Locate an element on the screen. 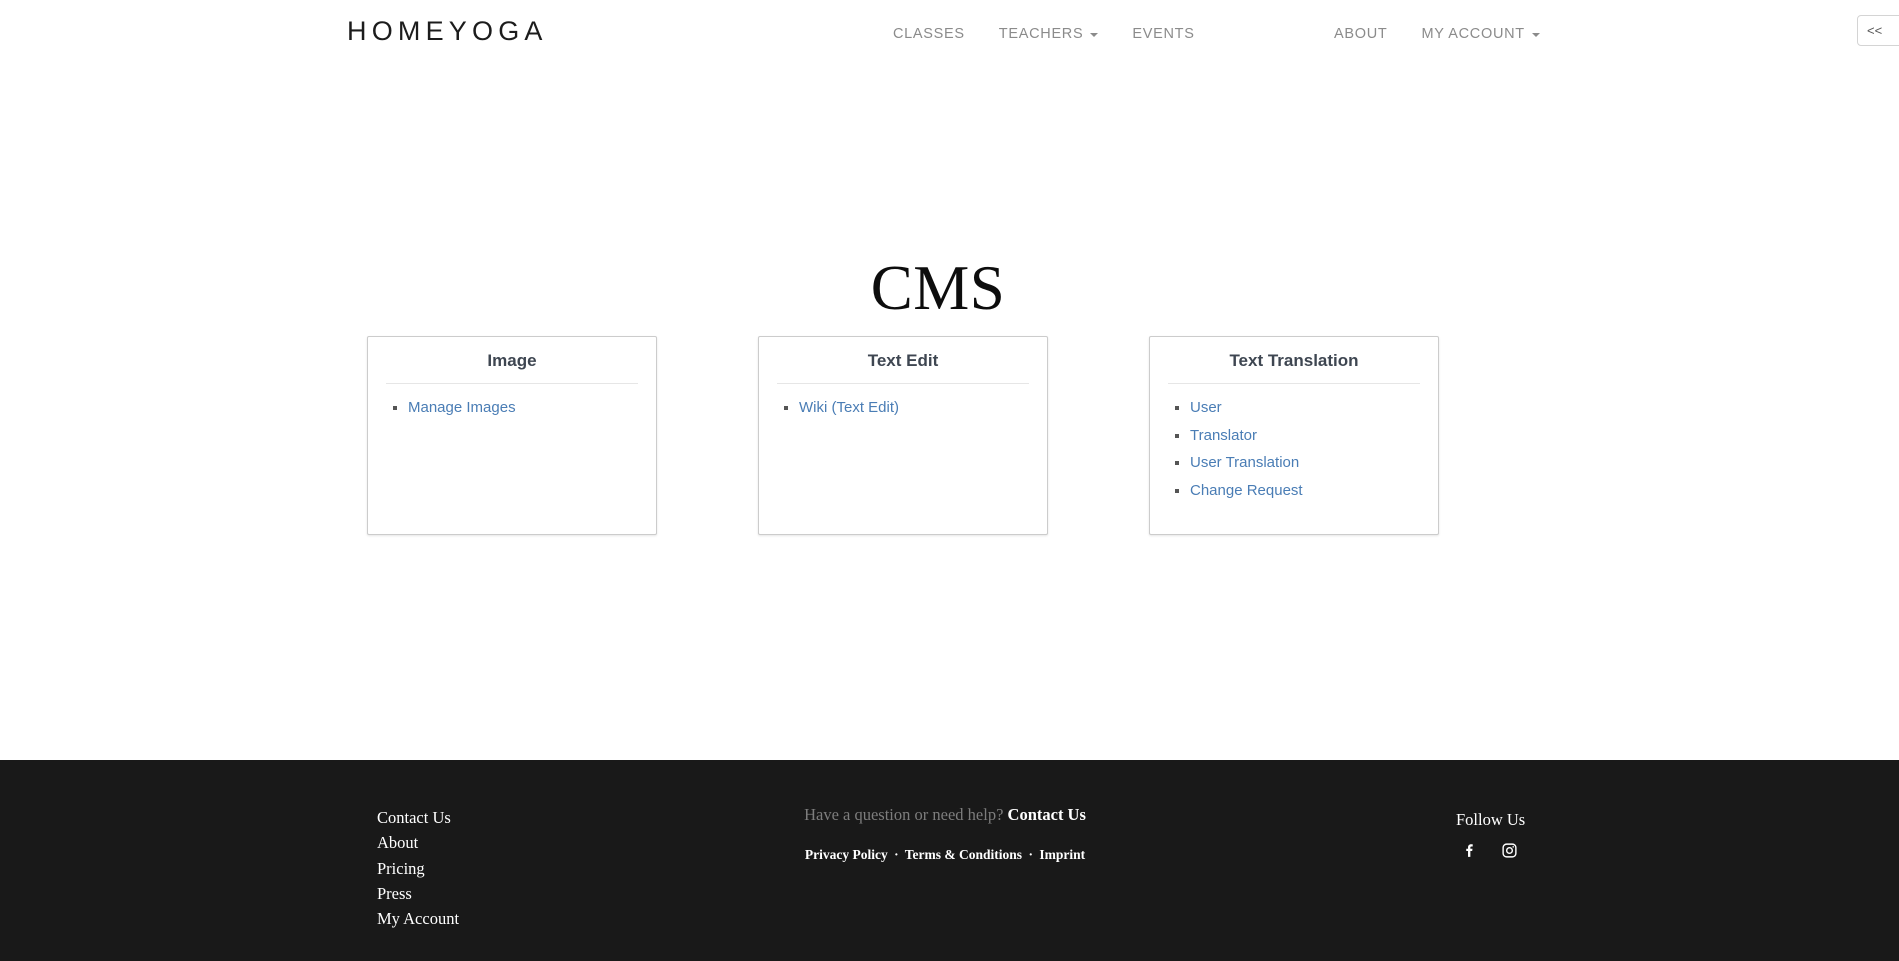  nav-item-my-account: MY ACCOUNT is located at coordinates (1480, 34).